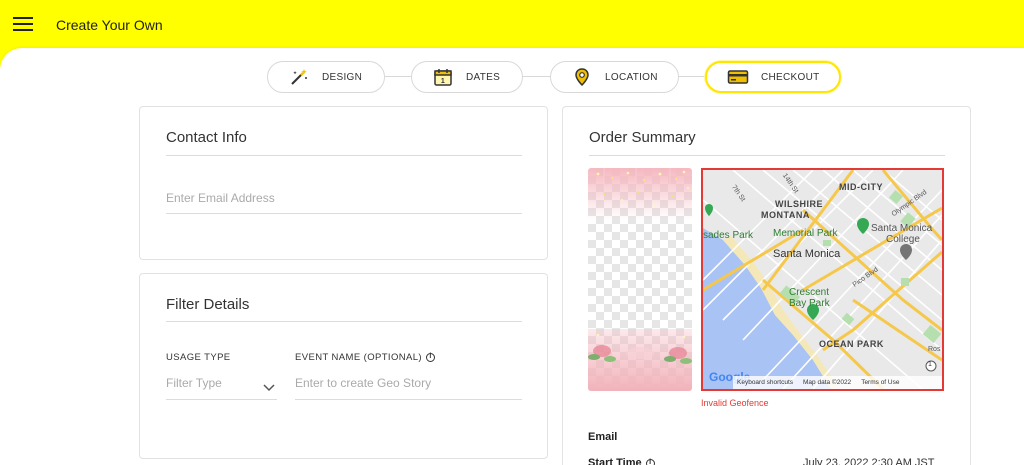  I want to click on usage-type-label: USAGE TYPE, so click(198, 357).